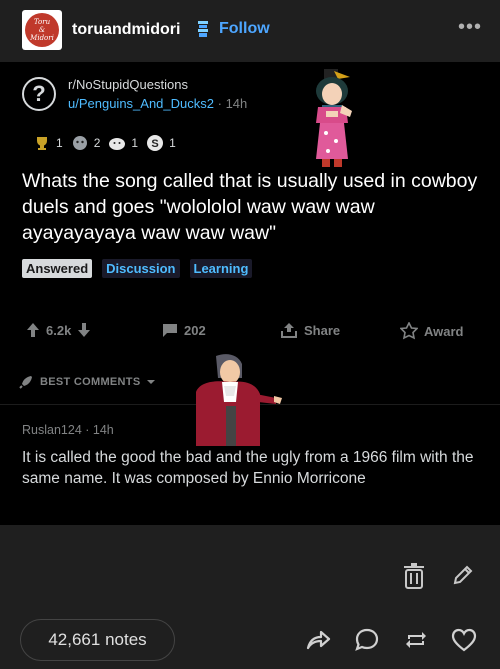  I want to click on award-group: Award, so click(432, 331).